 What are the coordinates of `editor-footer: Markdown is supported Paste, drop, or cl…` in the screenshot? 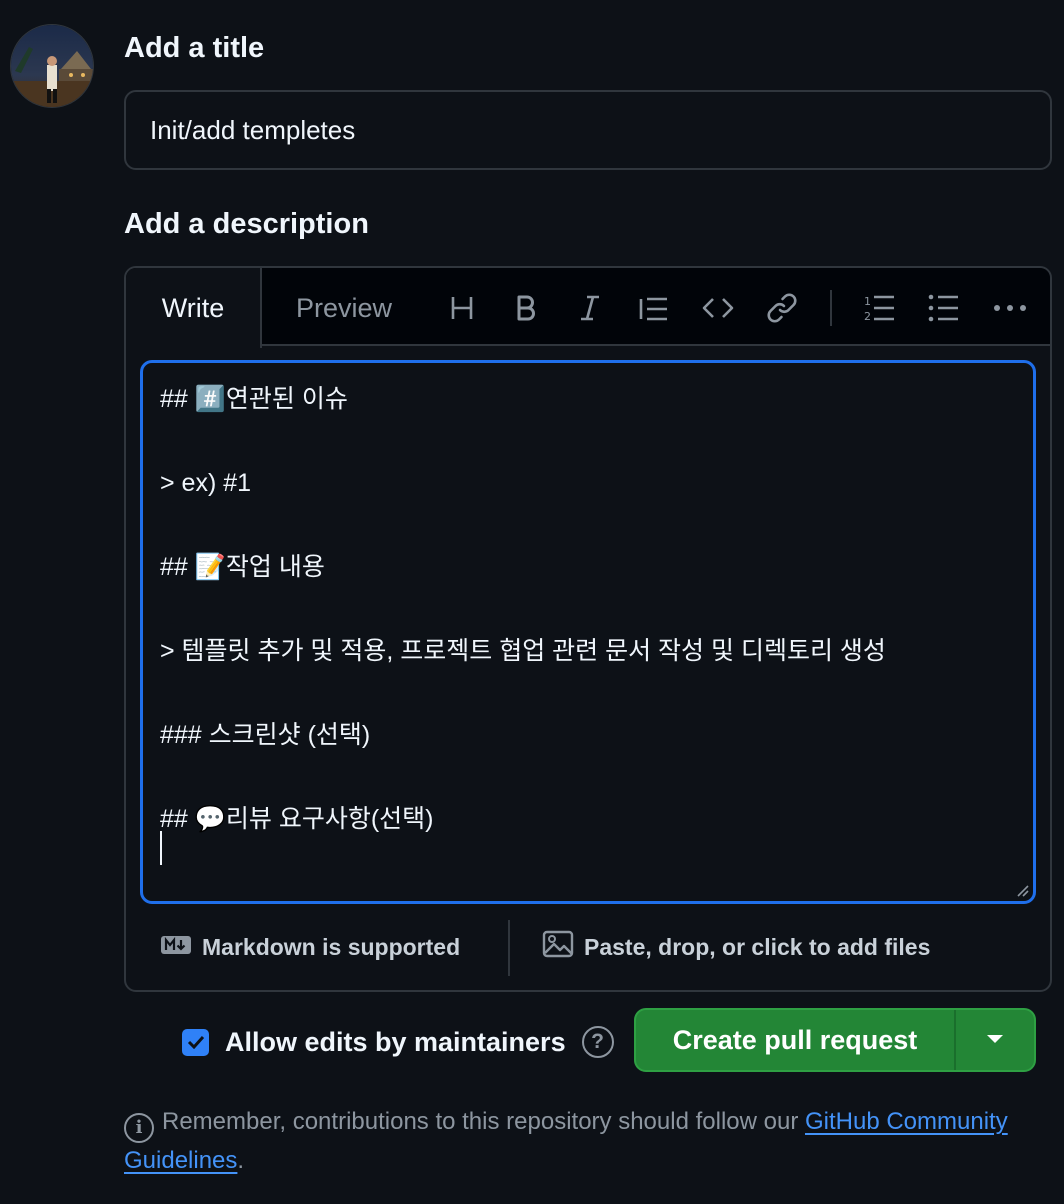 It's located at (588, 947).